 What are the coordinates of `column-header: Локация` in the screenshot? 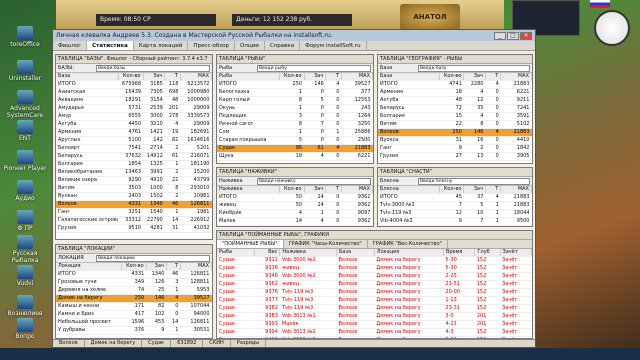 It's located at (89, 267).